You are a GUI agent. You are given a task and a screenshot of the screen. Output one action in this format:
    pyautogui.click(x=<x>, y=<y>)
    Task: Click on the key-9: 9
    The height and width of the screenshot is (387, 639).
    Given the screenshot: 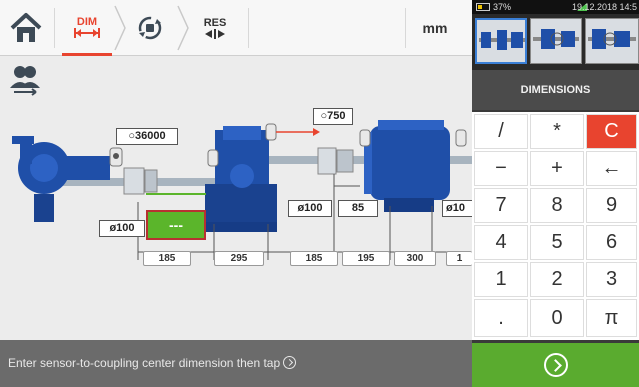 What is the action you would take?
    pyautogui.click(x=611, y=205)
    